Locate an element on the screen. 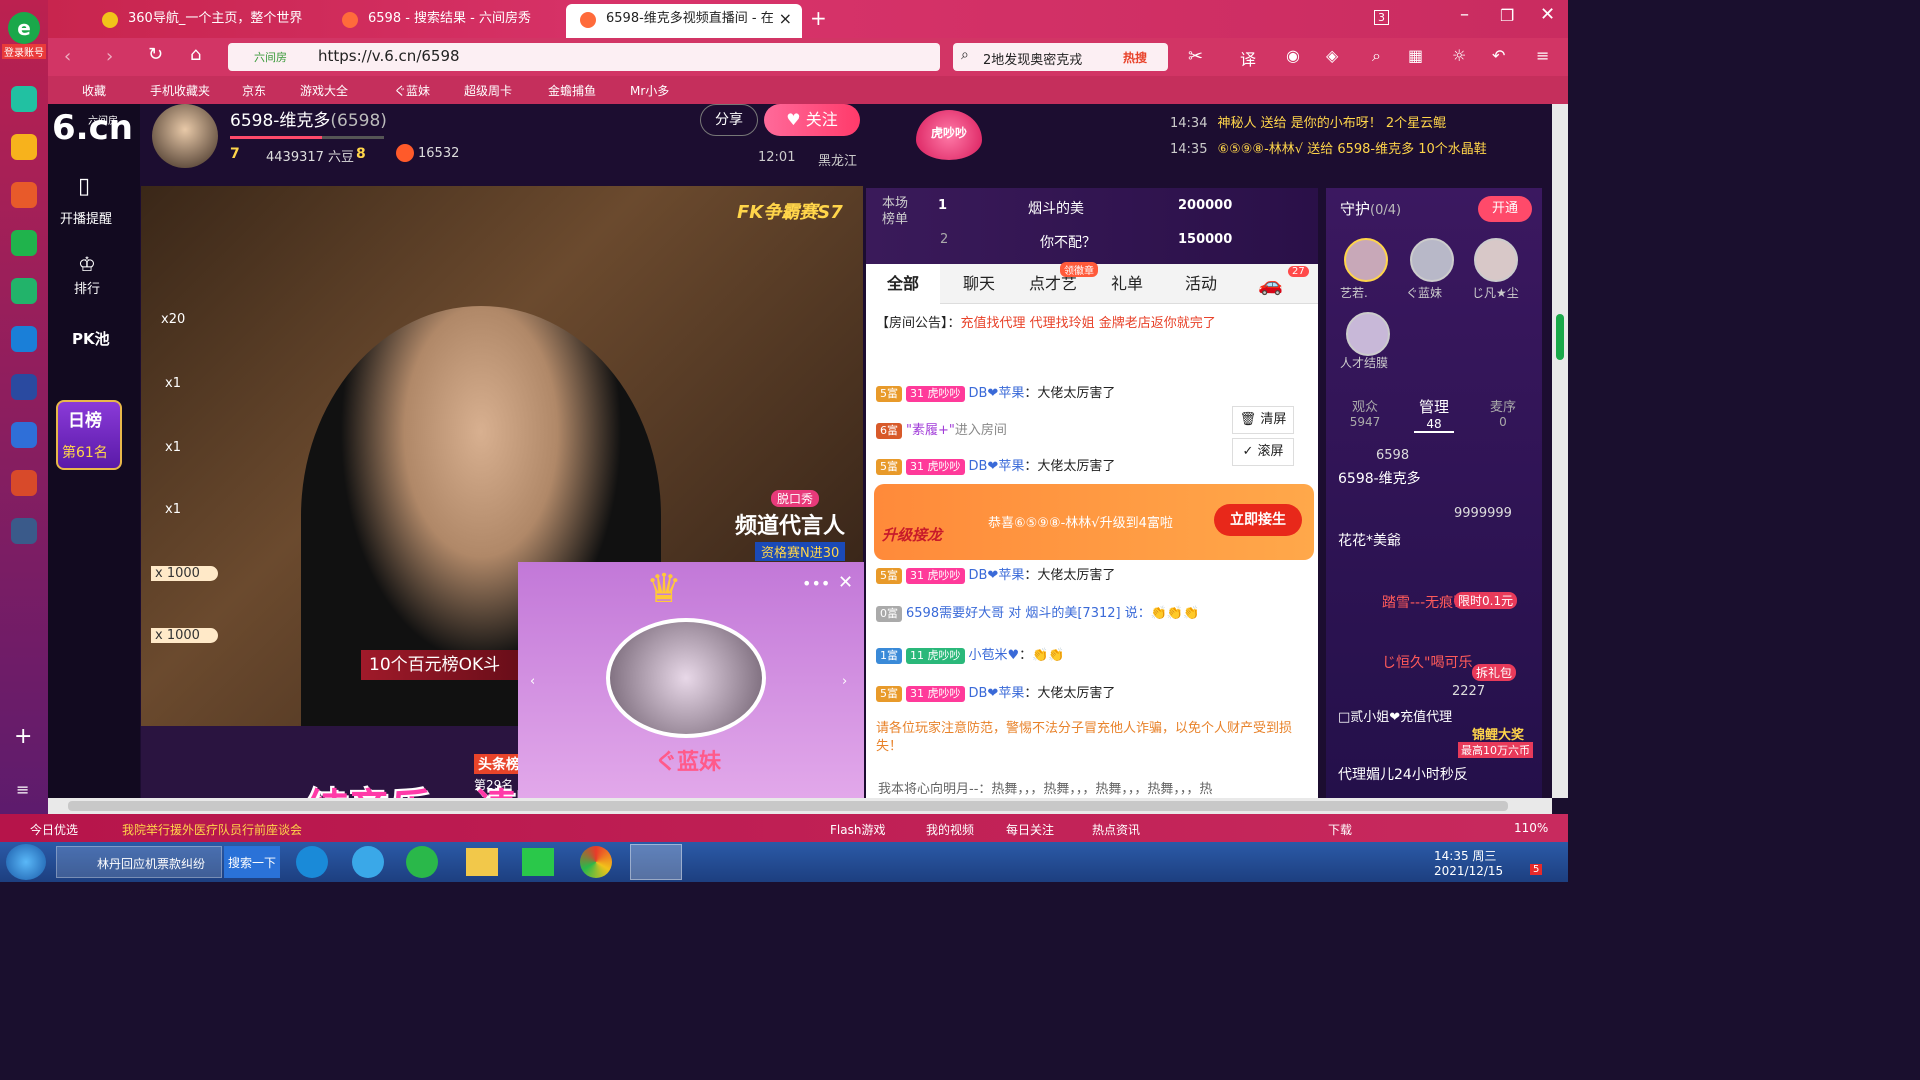  forward-icon: › is located at coordinates (109, 56).